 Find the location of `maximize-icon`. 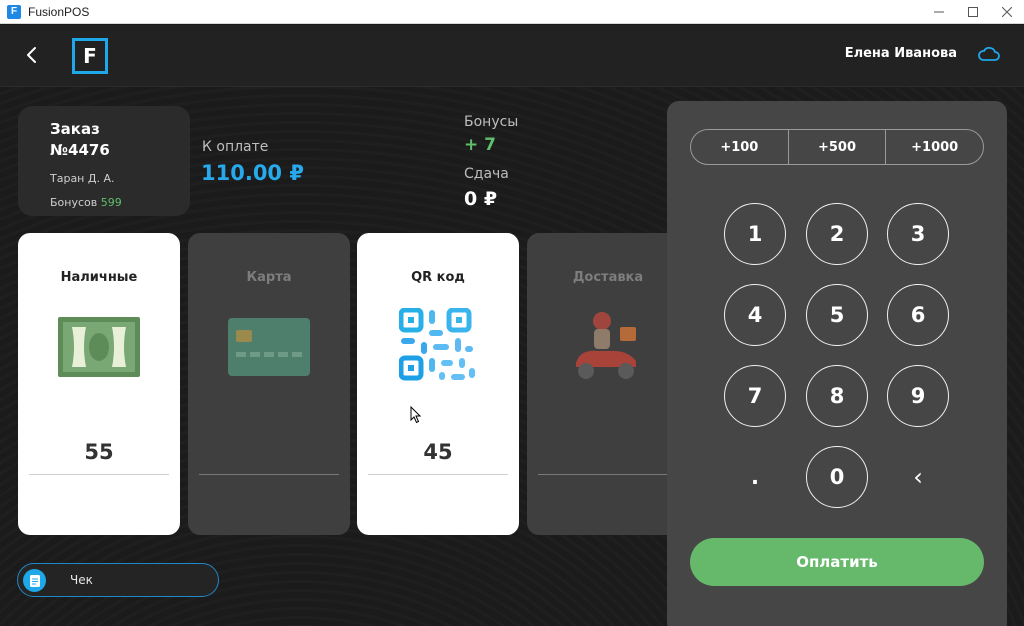

maximize-icon is located at coordinates (973, 12).